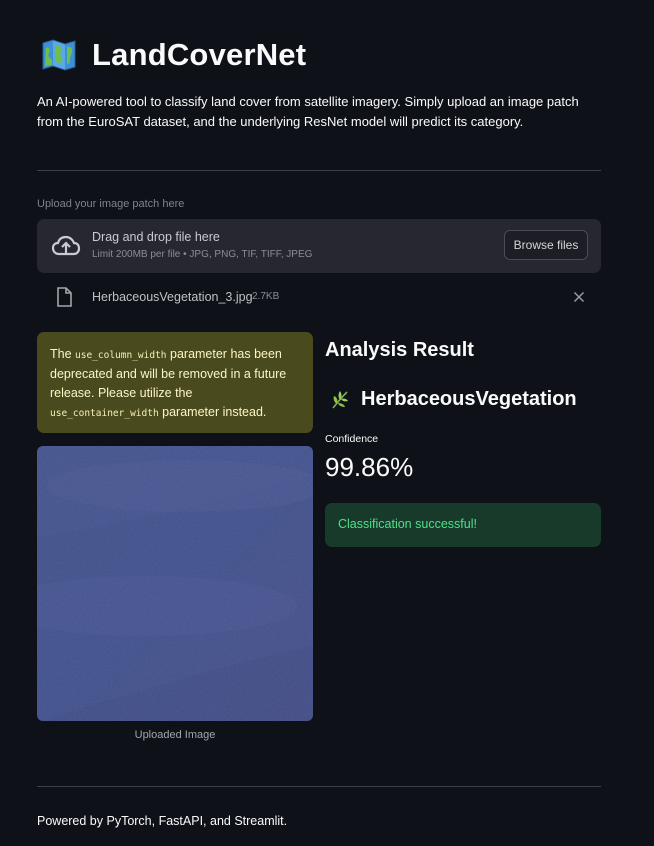 The image size is (654, 846). I want to click on warning-code-2: use_container_width, so click(104, 413).